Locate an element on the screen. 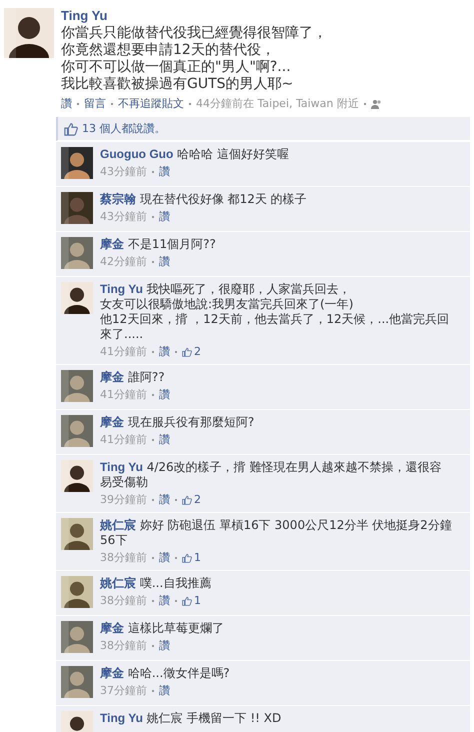  likes-summary: 13 個人都說讚。 is located at coordinates (124, 128).